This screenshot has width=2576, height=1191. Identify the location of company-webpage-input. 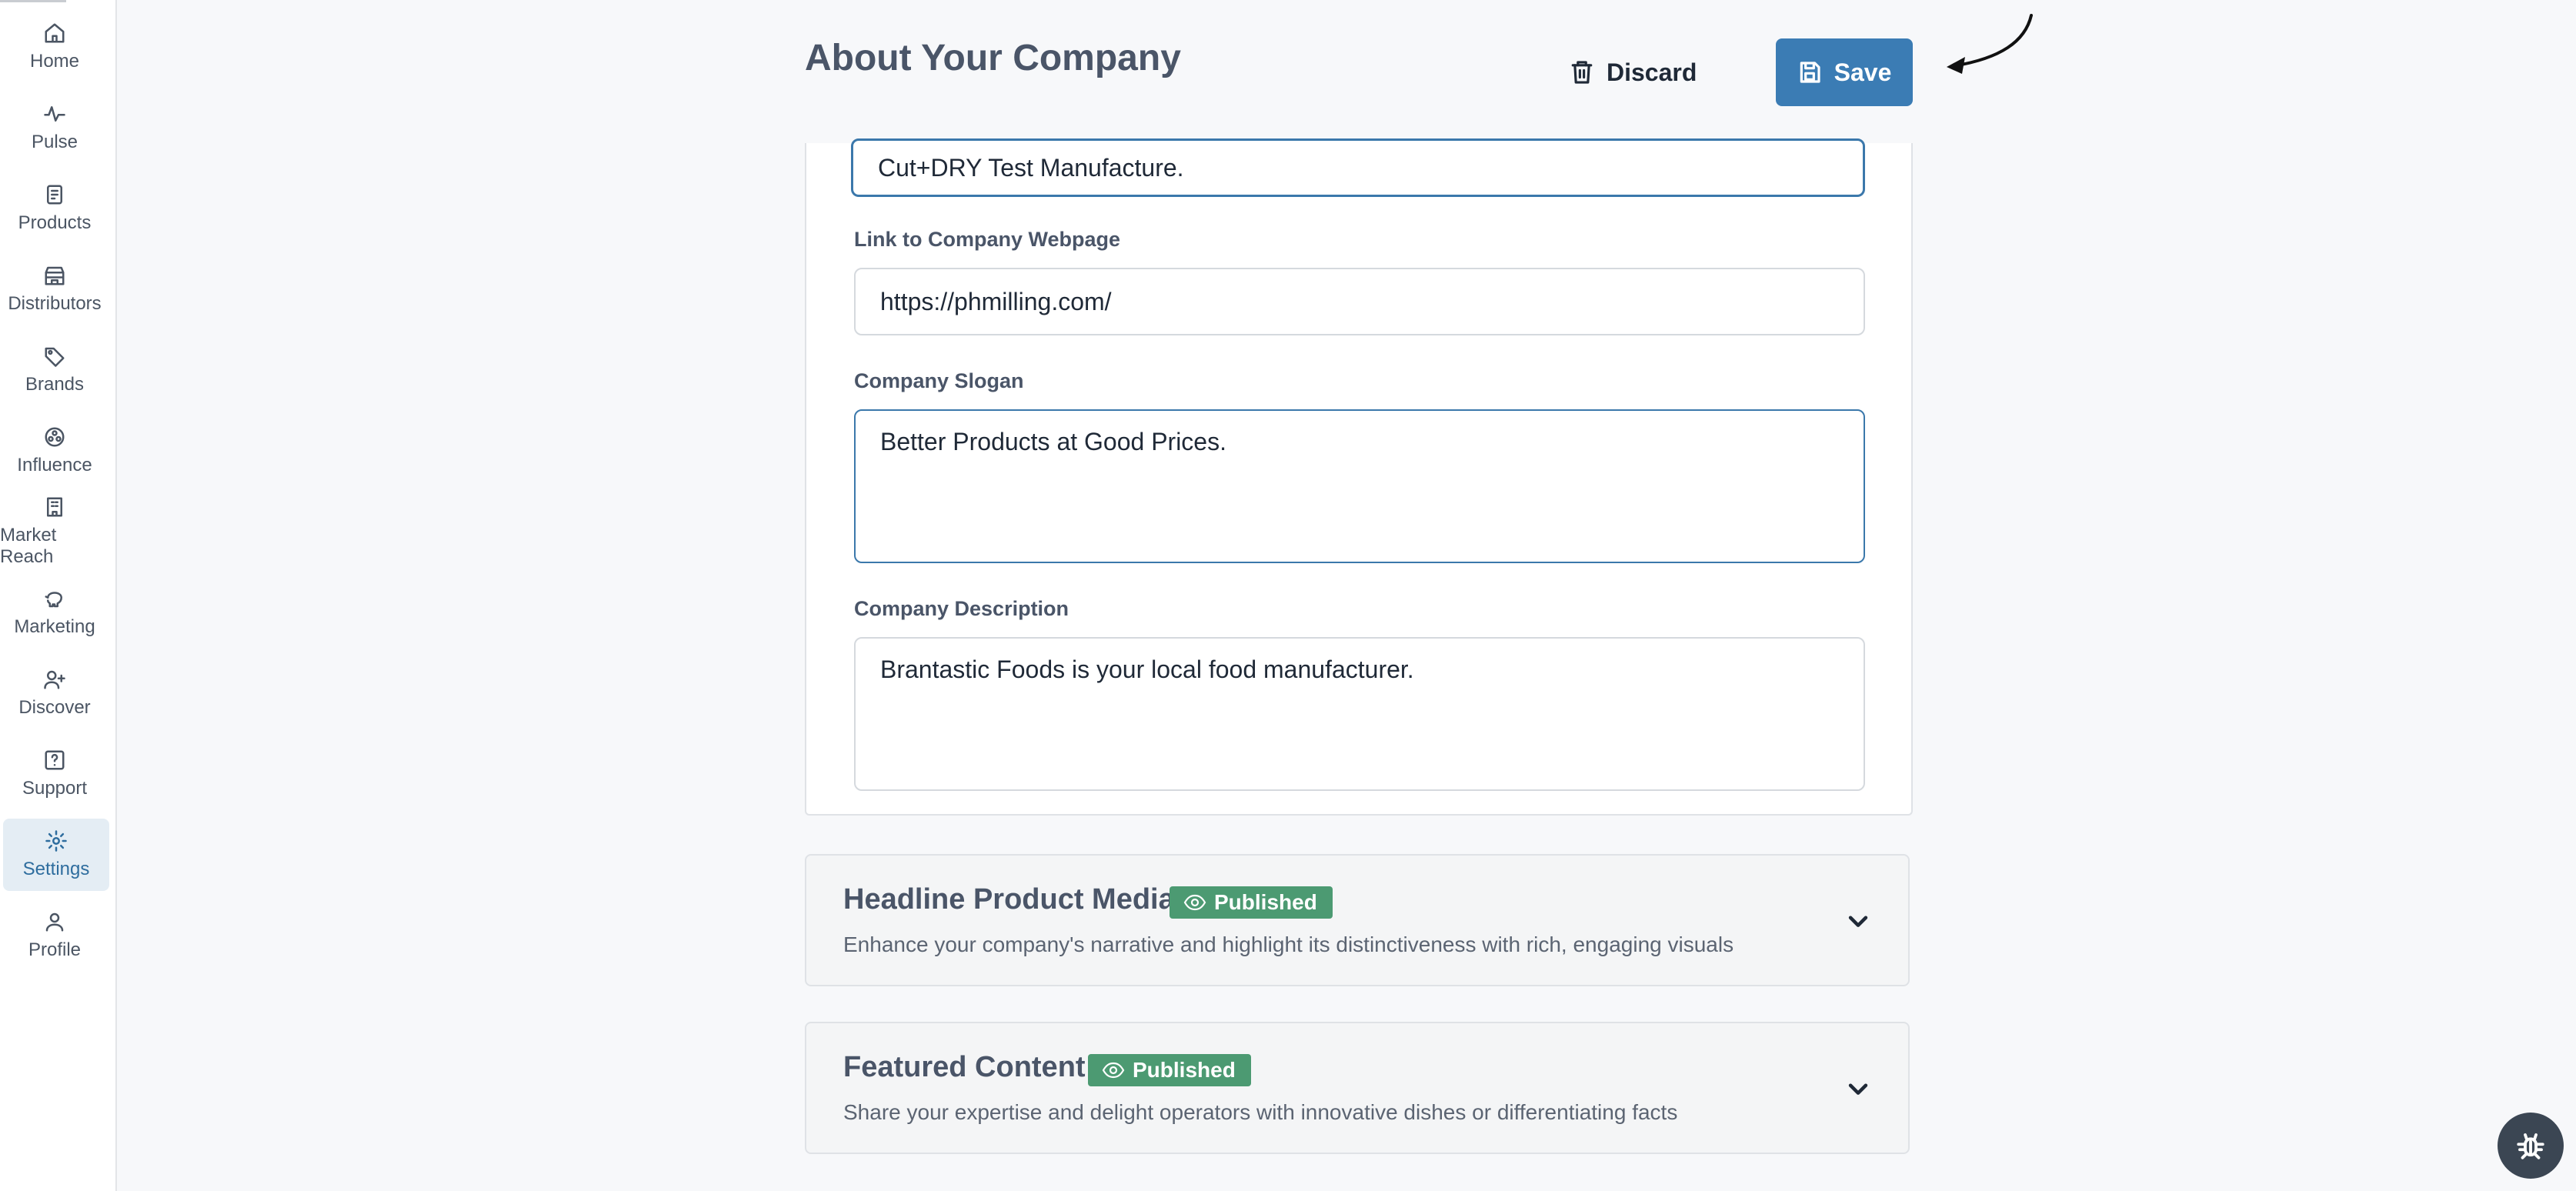
(1360, 301).